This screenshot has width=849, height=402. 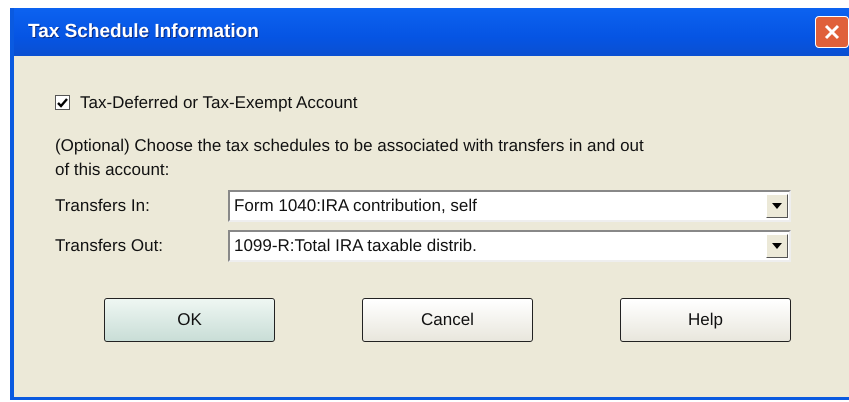 I want to click on dropdown-field: Form 1040:IRA contribution, self, so click(x=509, y=206).